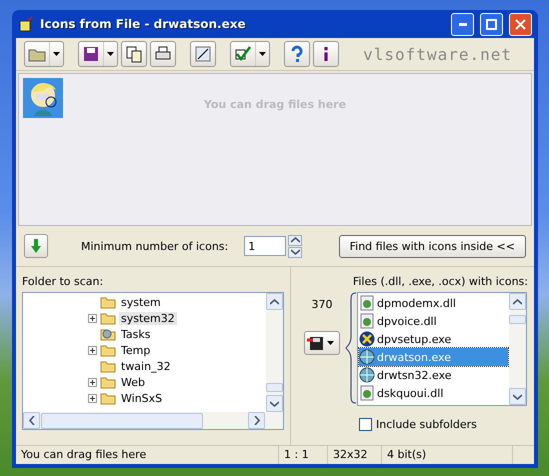 The height and width of the screenshot is (476, 549). I want to click on resize-icon, so click(203, 54).